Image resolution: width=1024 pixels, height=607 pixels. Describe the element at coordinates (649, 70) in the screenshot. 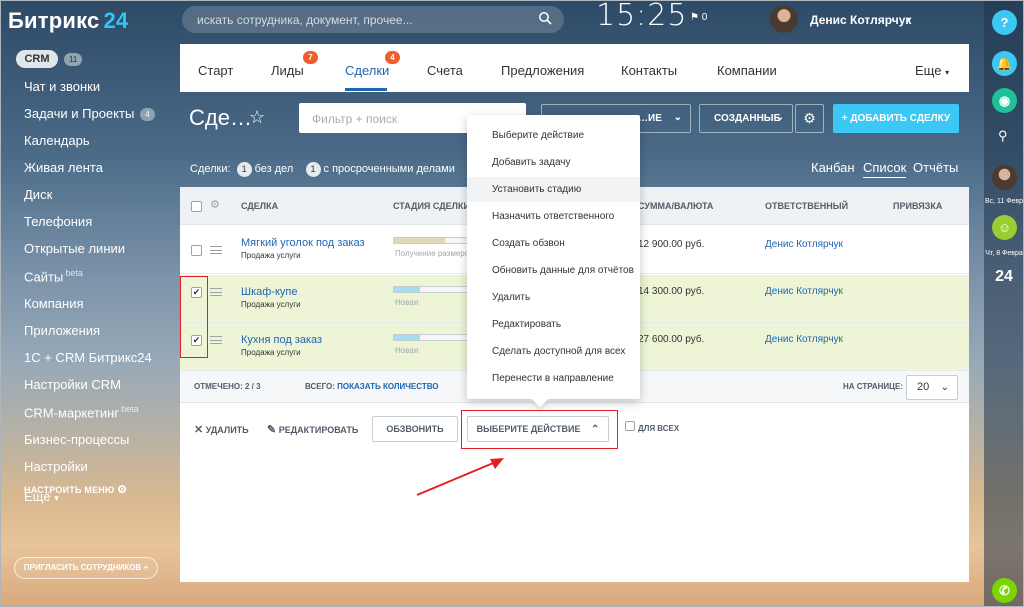

I see `tab-contacts: Контакты` at that location.